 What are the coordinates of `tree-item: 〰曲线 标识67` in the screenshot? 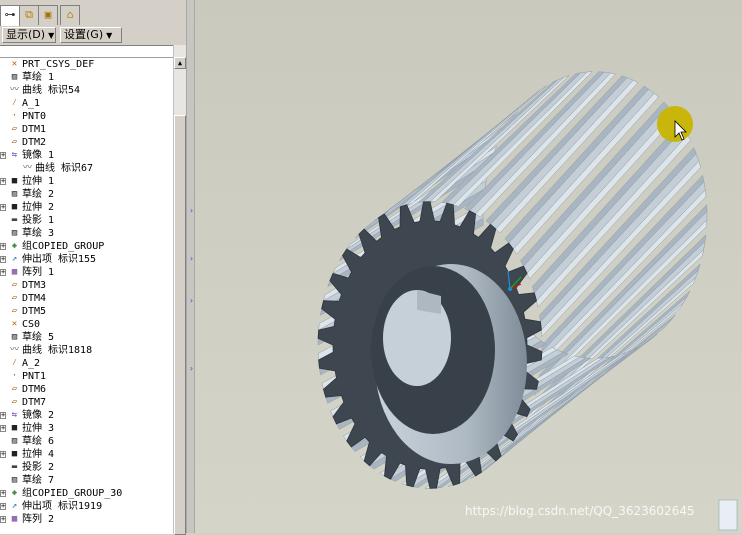 It's located at (86, 168).